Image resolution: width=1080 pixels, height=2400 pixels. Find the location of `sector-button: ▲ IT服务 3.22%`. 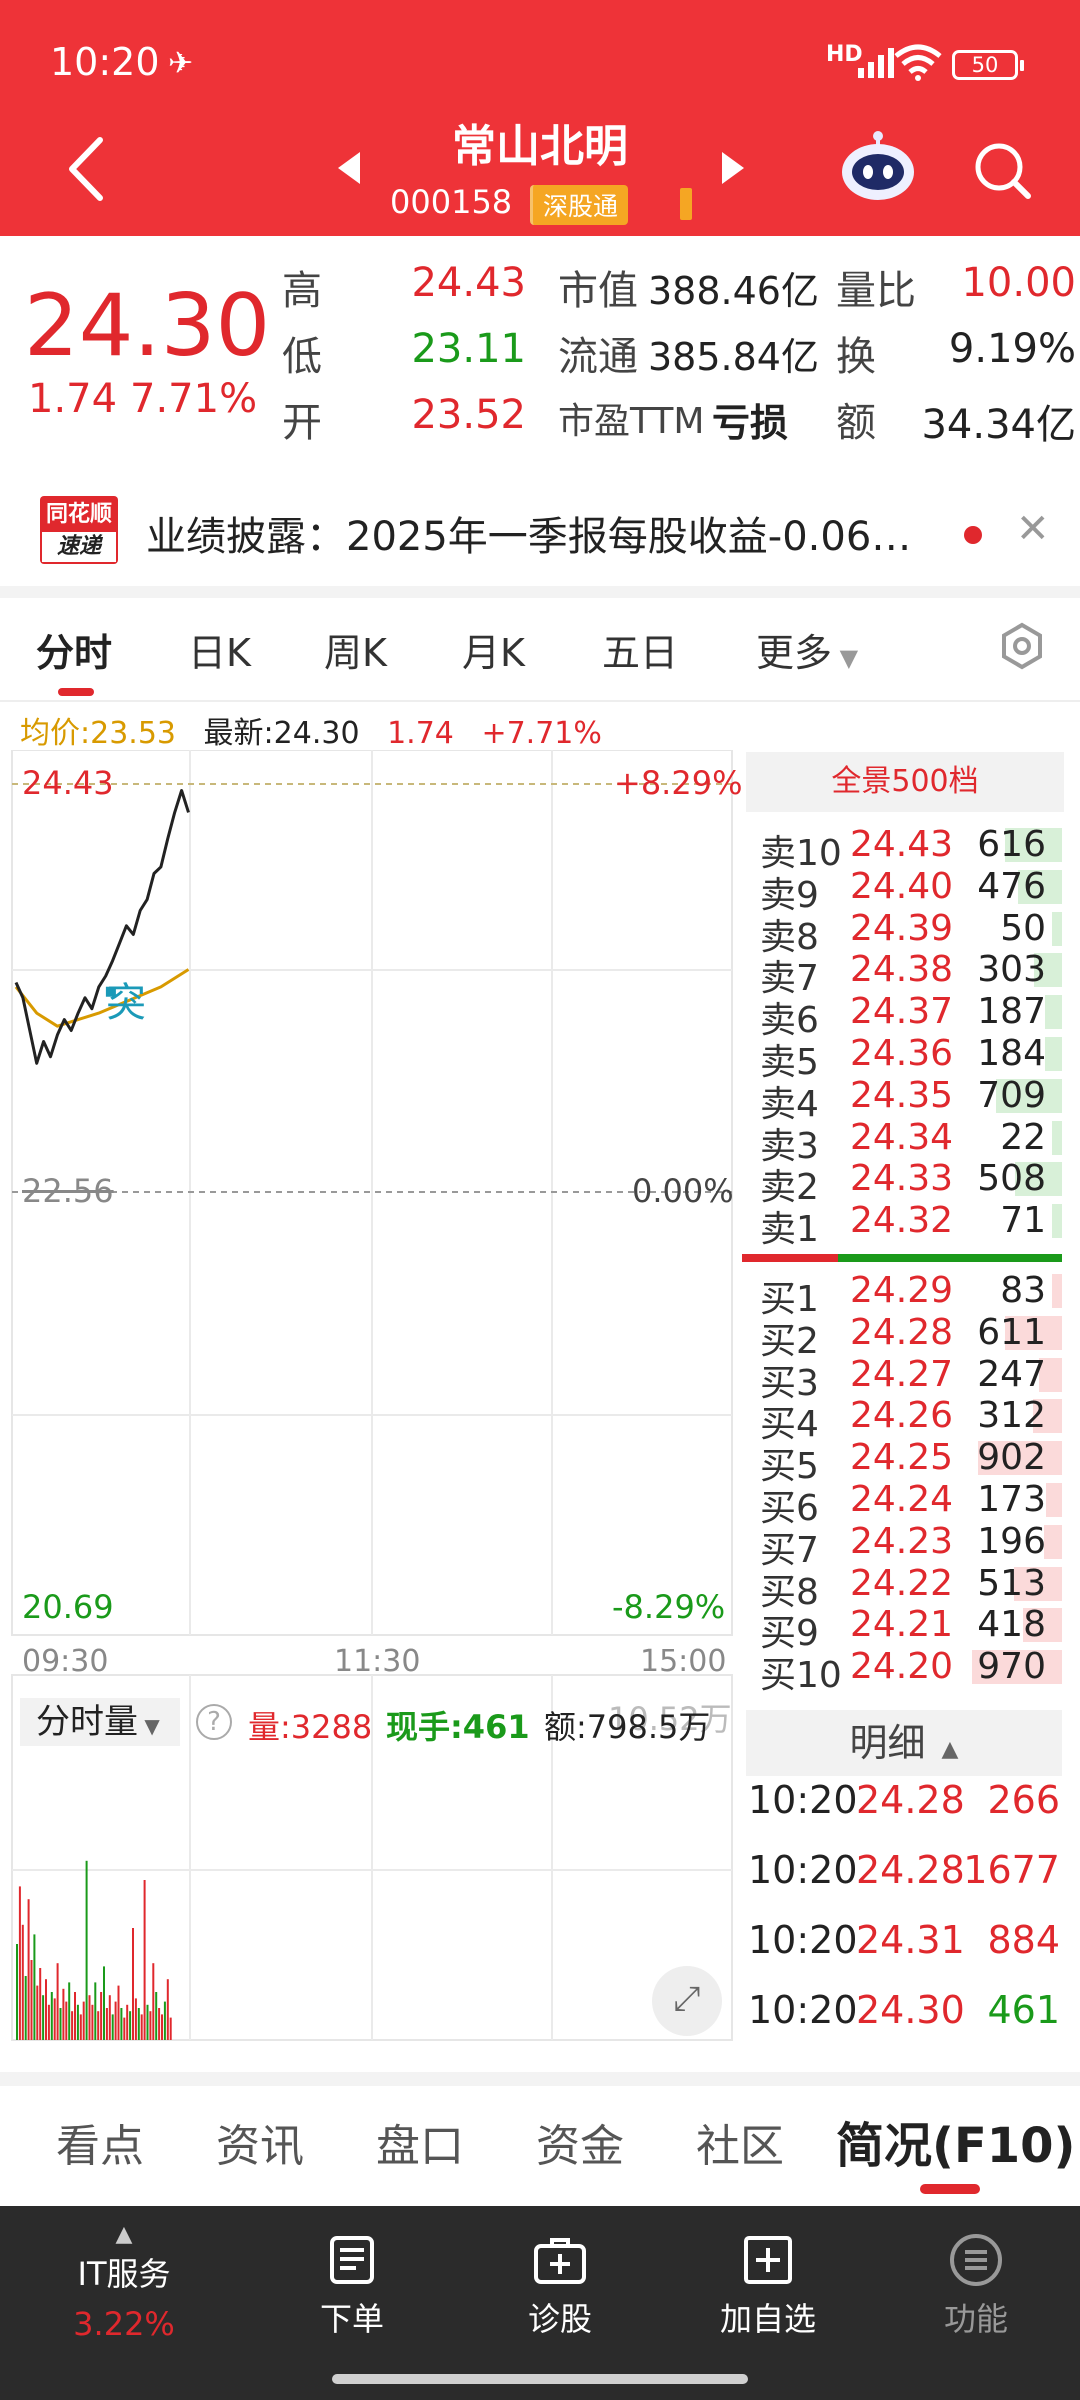

sector-button: ▲ IT服务 3.22% is located at coordinates (124, 2282).